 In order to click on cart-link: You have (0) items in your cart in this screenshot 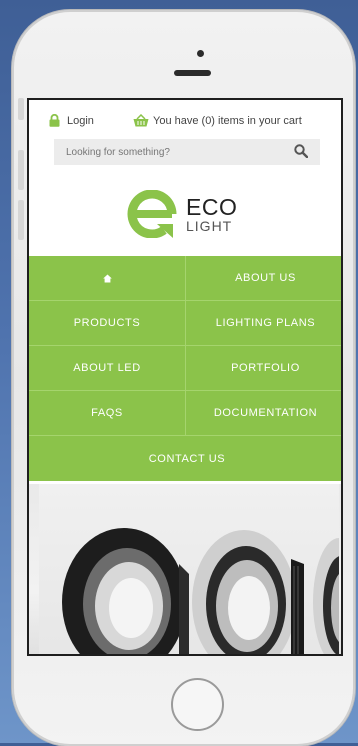, I will do `click(217, 120)`.